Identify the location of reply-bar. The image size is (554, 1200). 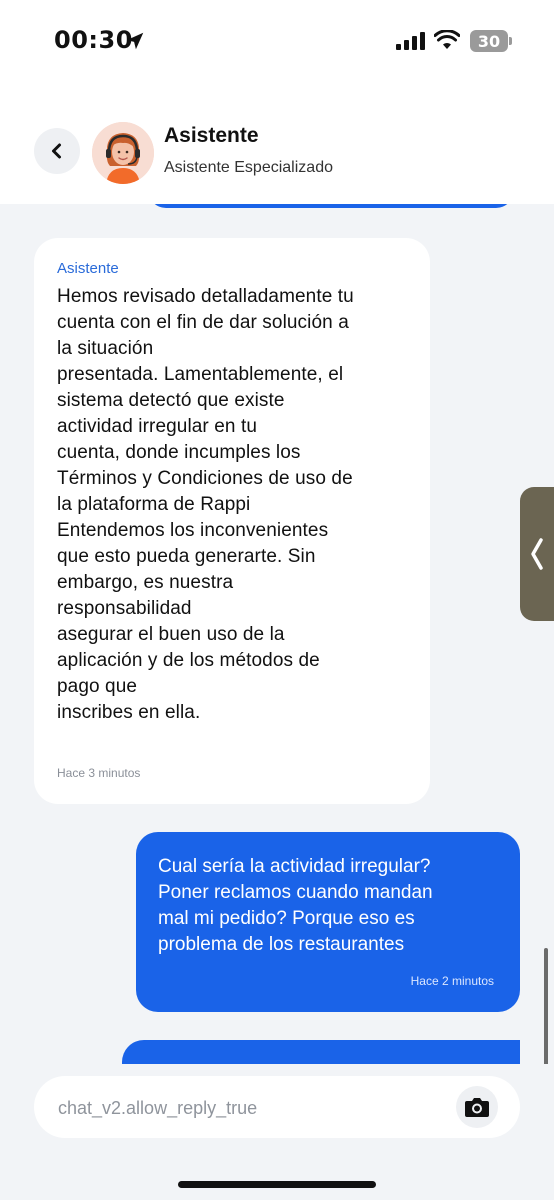
(277, 1132).